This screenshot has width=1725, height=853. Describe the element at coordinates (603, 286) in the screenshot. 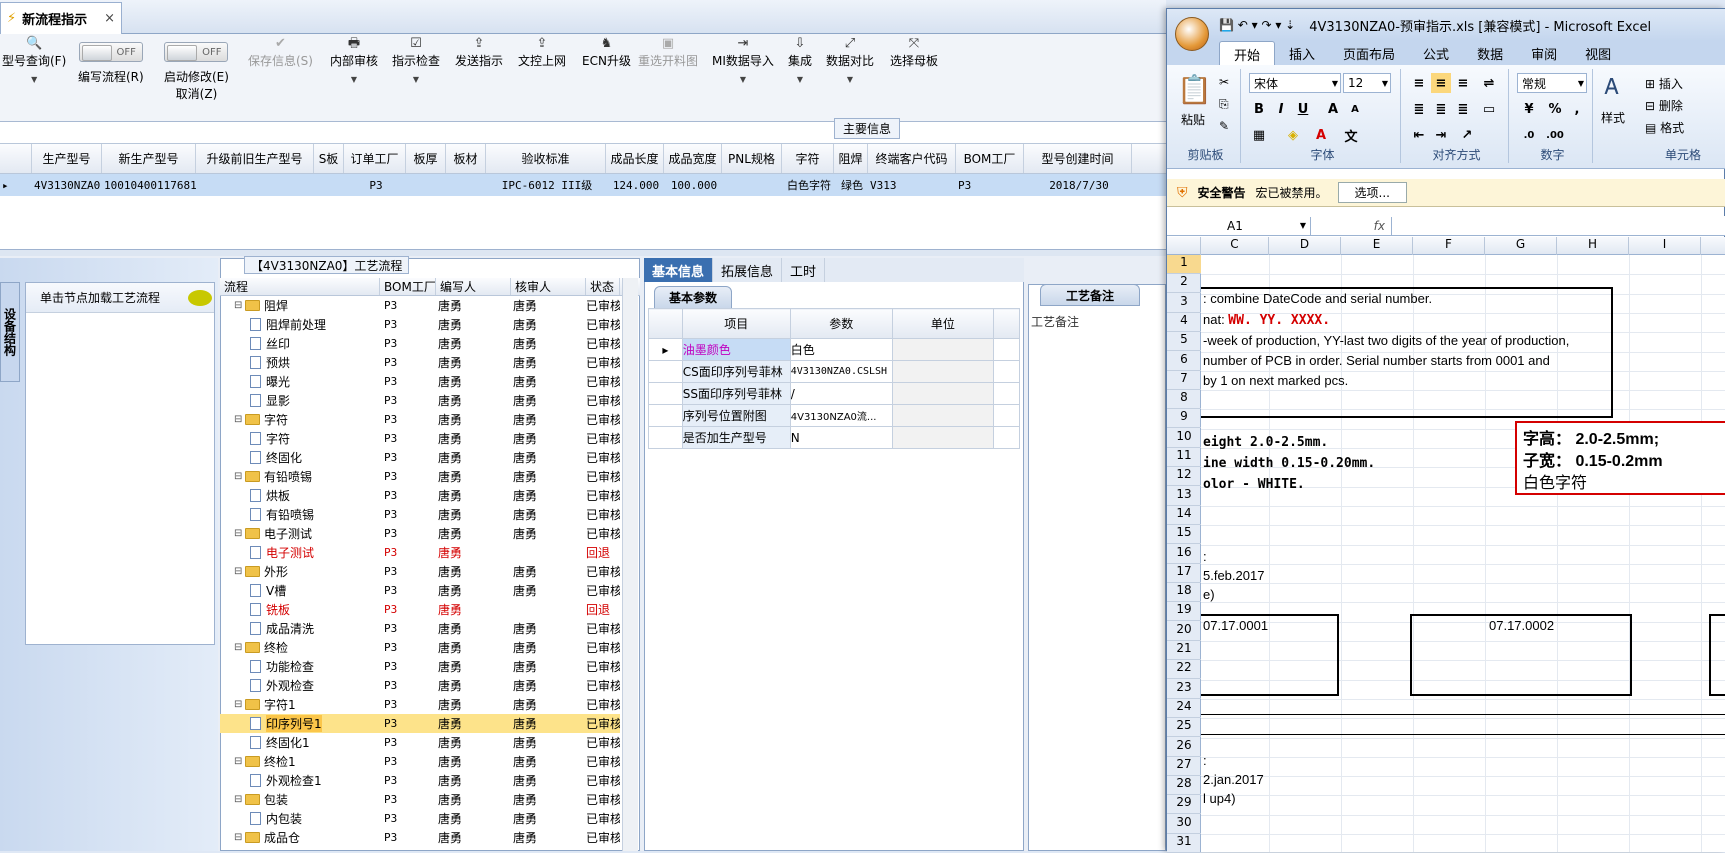

I see `tree-col-header: 状态` at that location.